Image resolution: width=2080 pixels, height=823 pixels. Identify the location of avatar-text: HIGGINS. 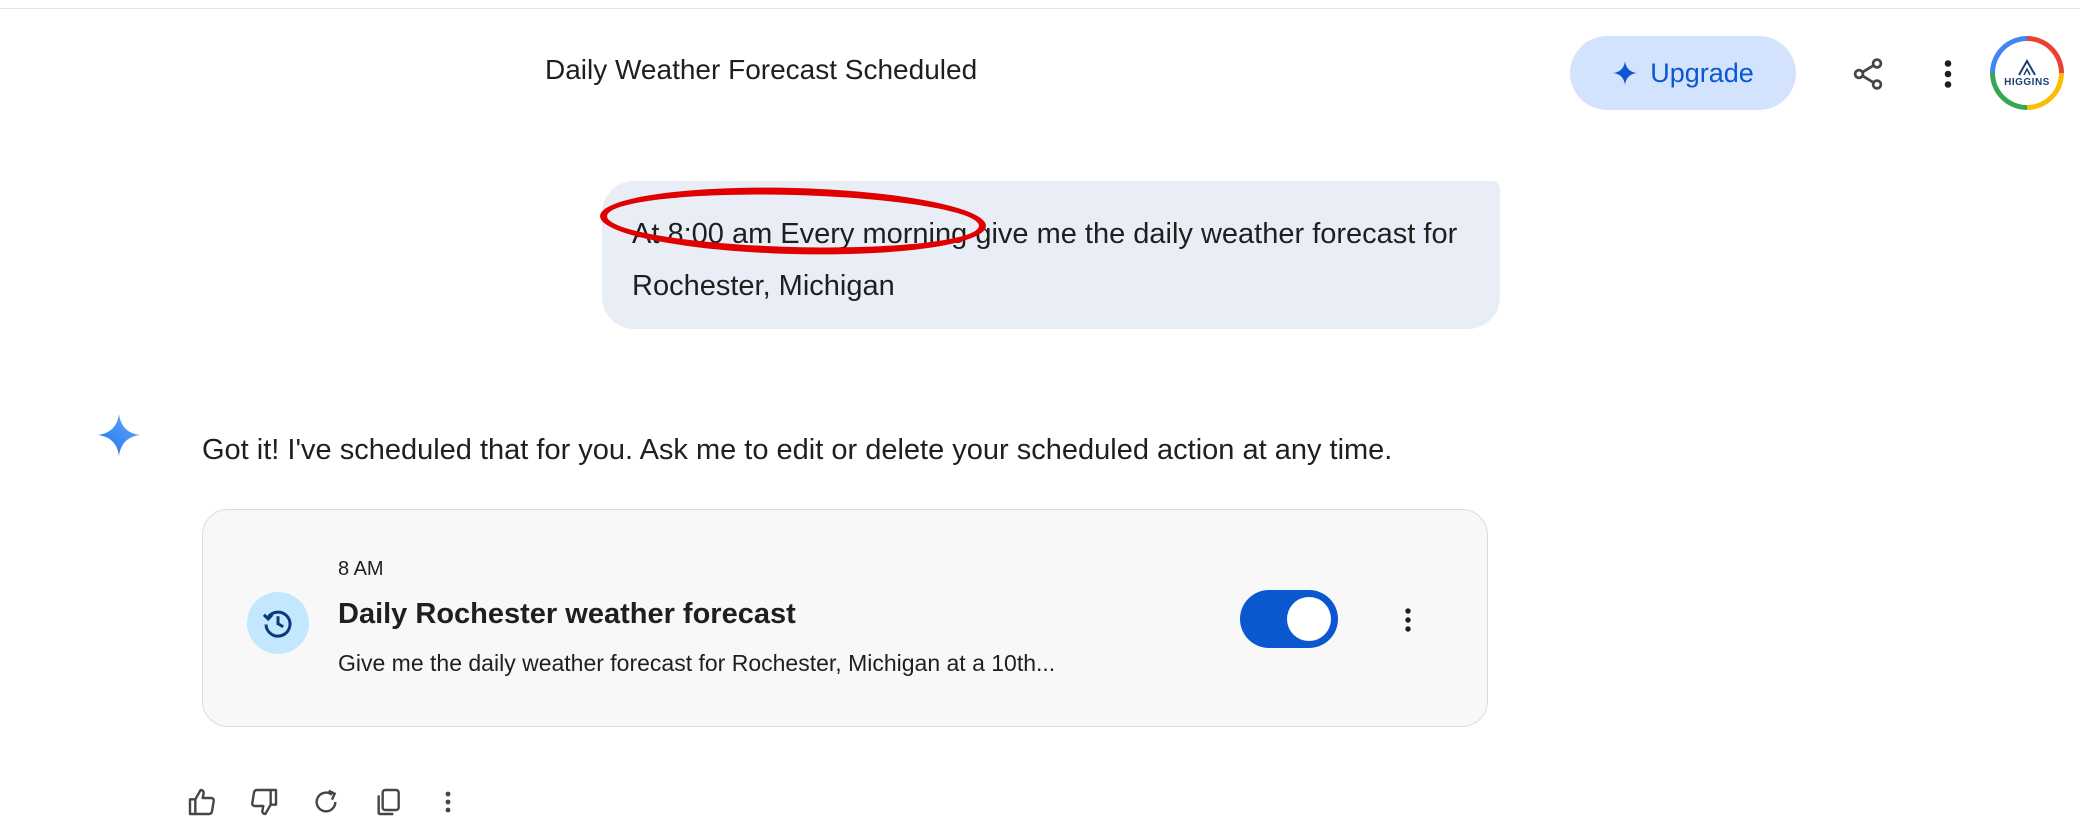
(2027, 82).